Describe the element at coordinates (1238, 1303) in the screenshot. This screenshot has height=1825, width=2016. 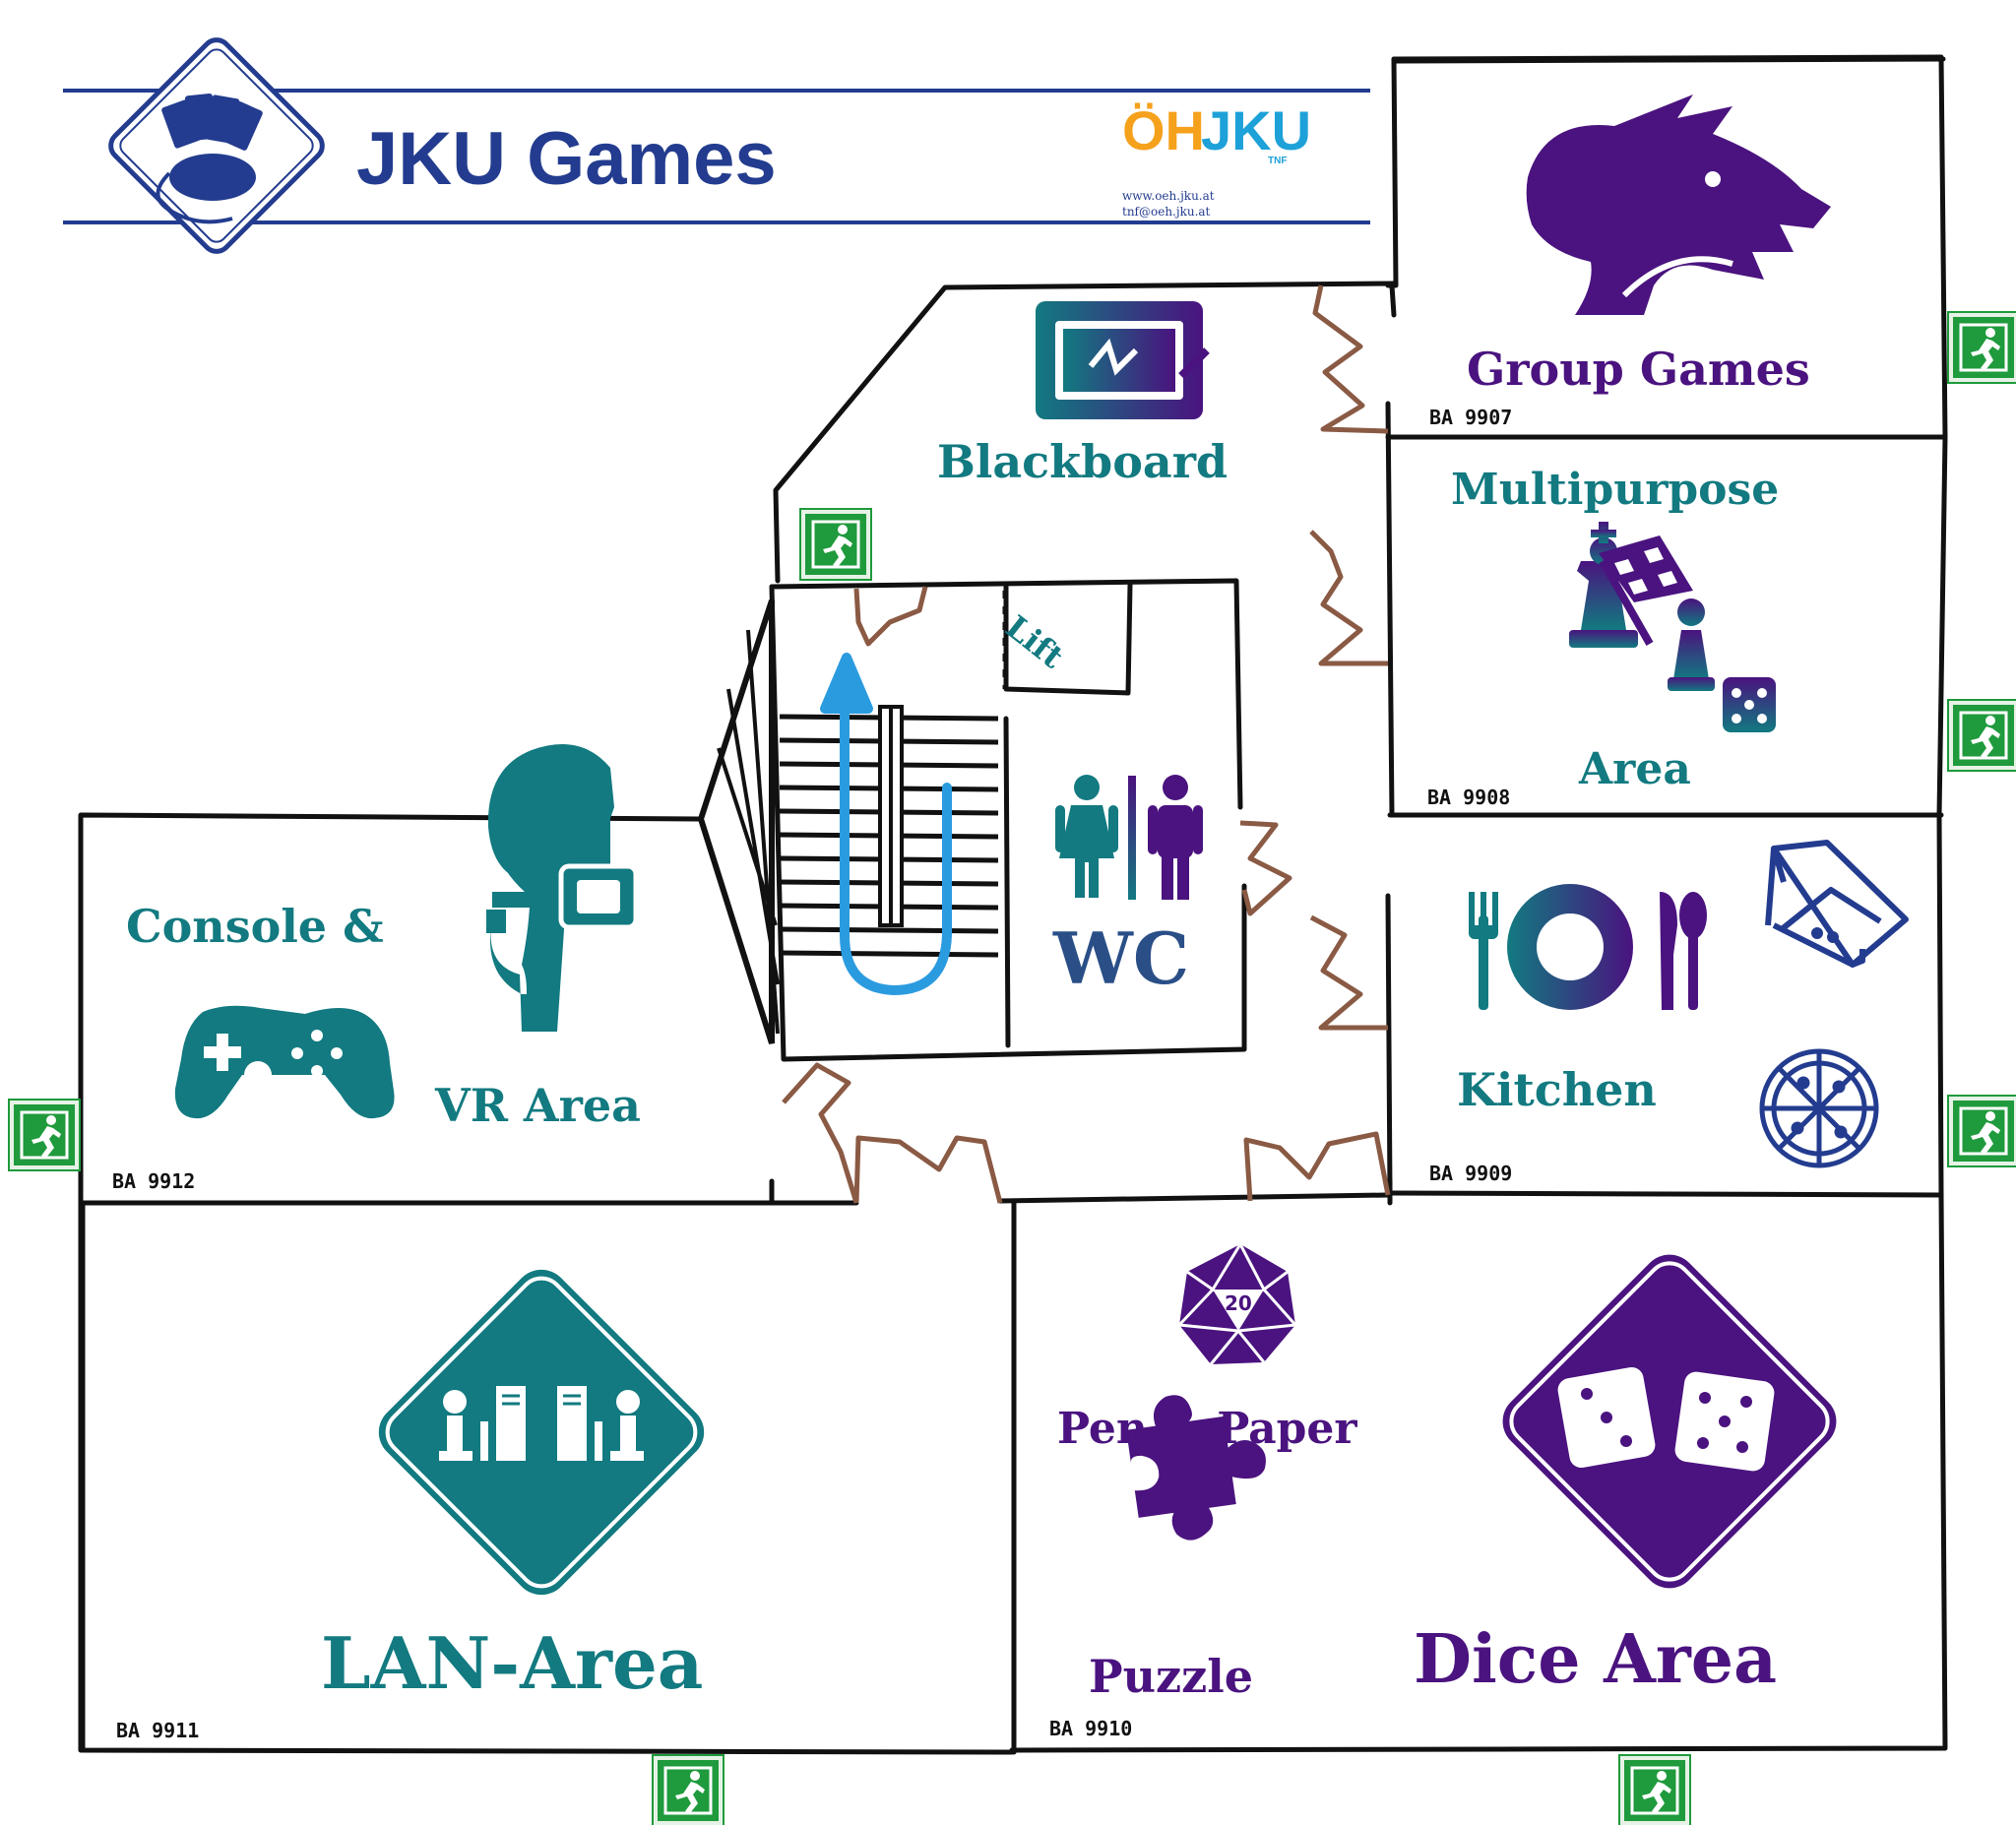
I see `d20-number: 20` at that location.